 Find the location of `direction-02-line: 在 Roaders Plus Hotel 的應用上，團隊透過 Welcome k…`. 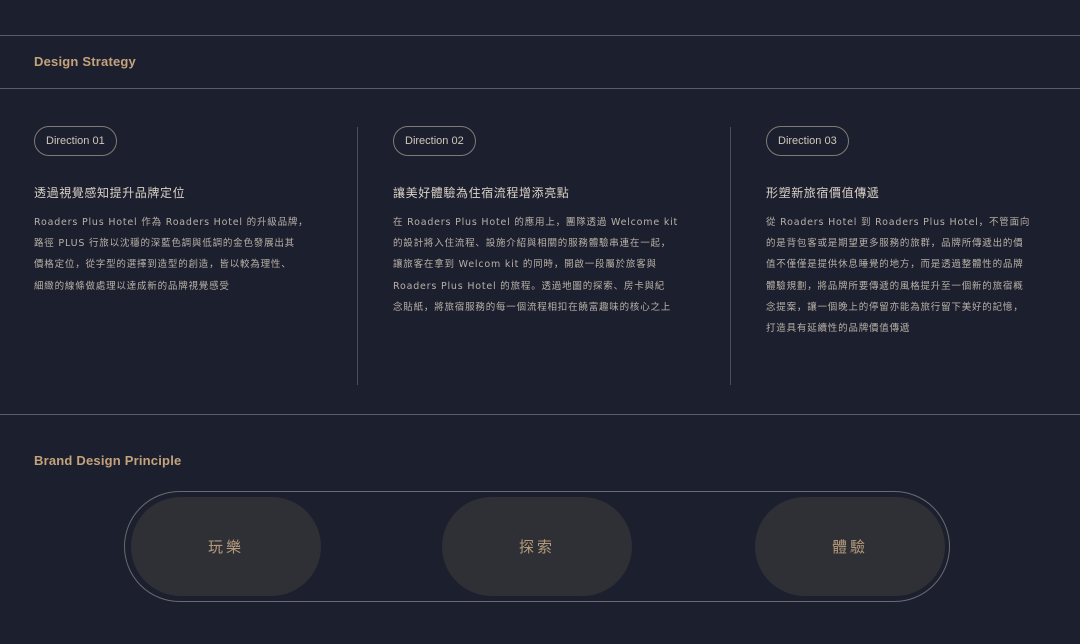

direction-02-line: 在 Roaders Plus Hotel 的應用上，團隊透過 Welcome k… is located at coordinates (536, 222).